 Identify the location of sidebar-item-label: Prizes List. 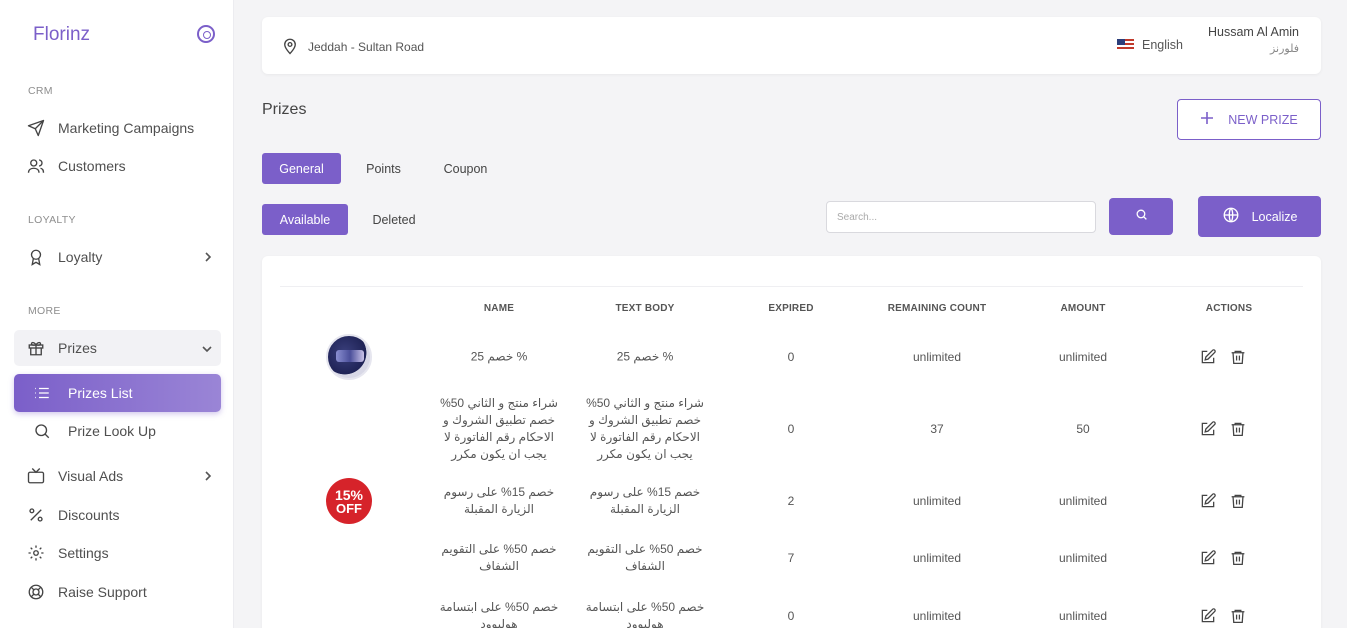
(100, 393).